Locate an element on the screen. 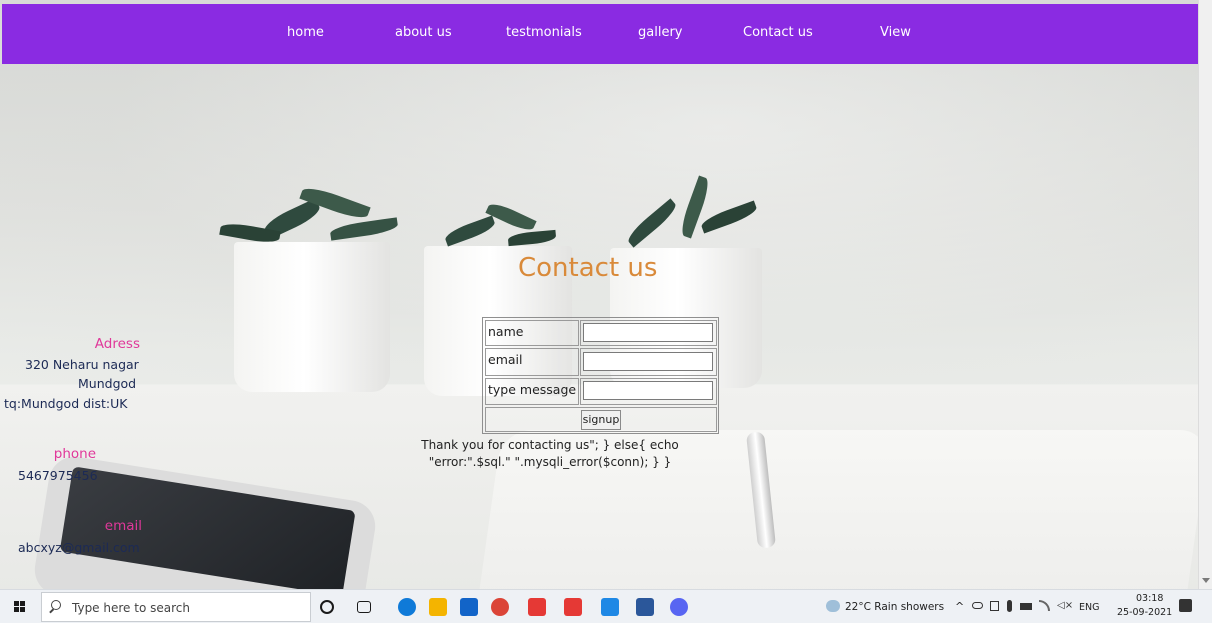 Image resolution: width=1212 pixels, height=623 pixels. red-app-icon is located at coordinates (537, 607).